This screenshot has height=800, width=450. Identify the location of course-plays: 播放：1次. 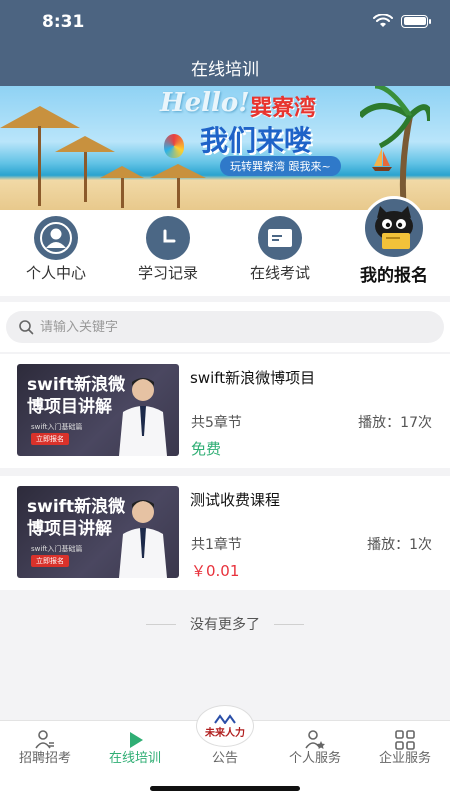
(399, 545).